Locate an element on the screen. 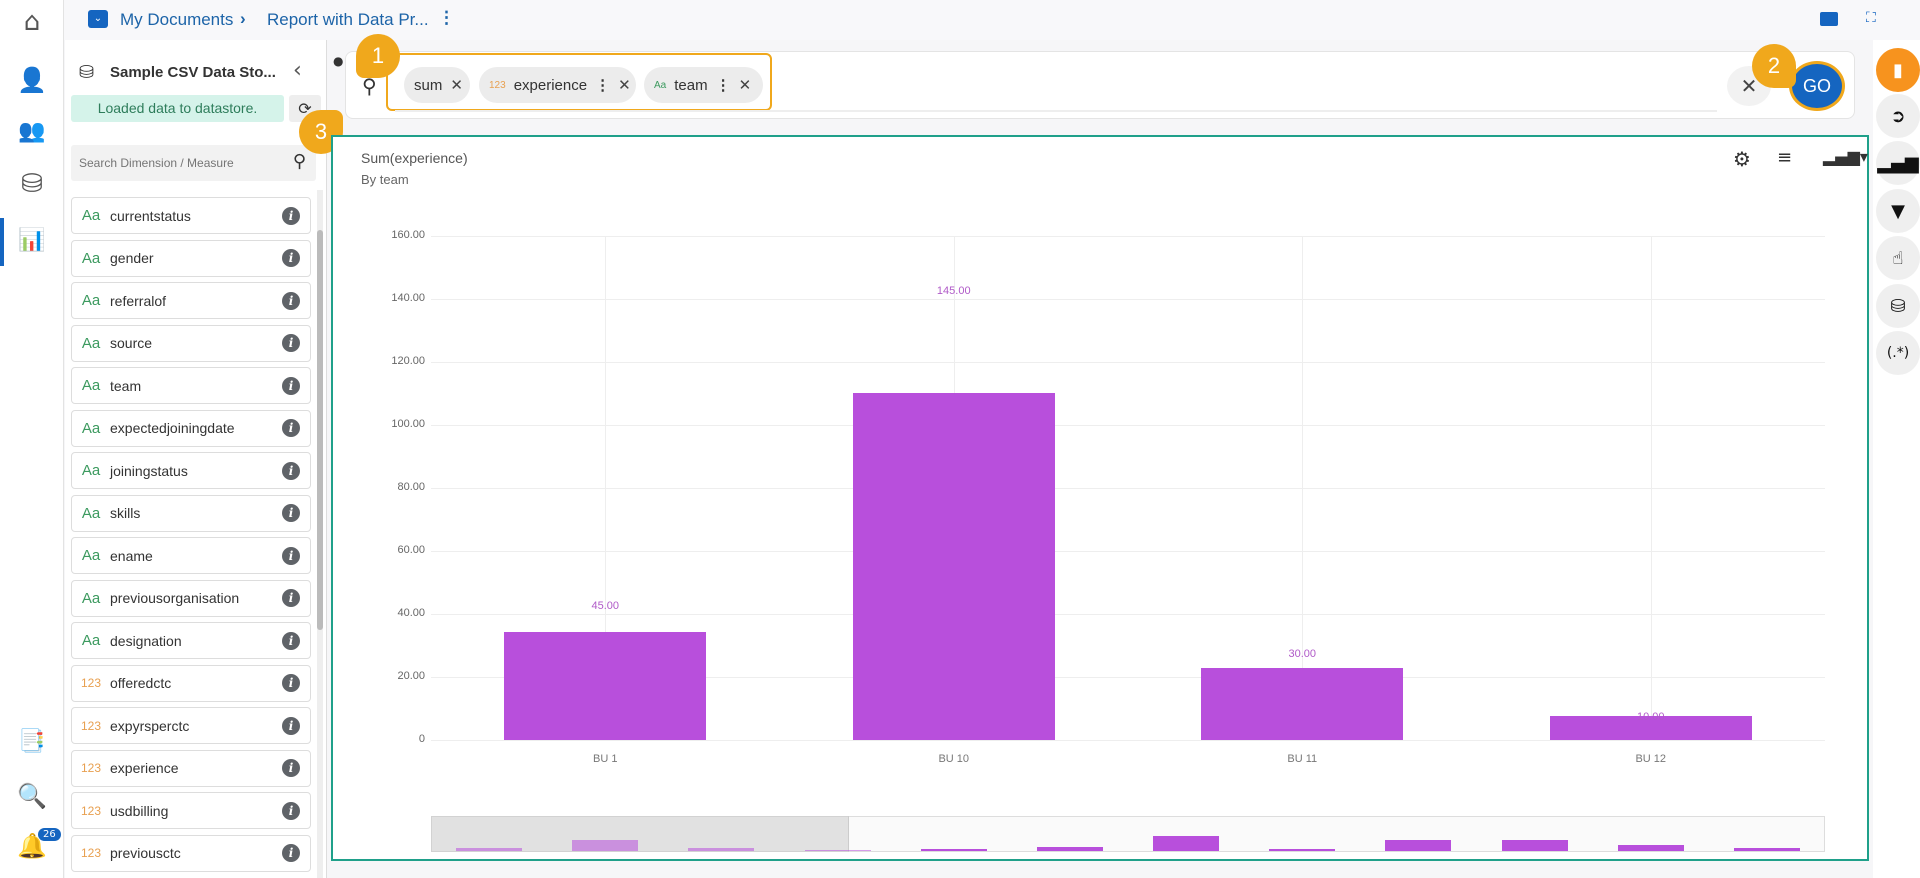  field-item: 123 previousctc i is located at coordinates (191, 853).